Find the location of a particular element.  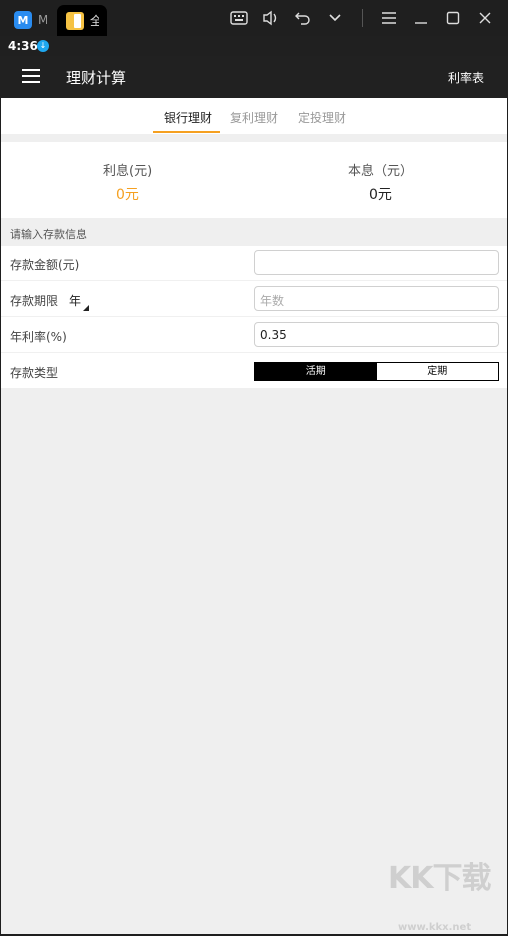

toolbar-divider is located at coordinates (362, 18).